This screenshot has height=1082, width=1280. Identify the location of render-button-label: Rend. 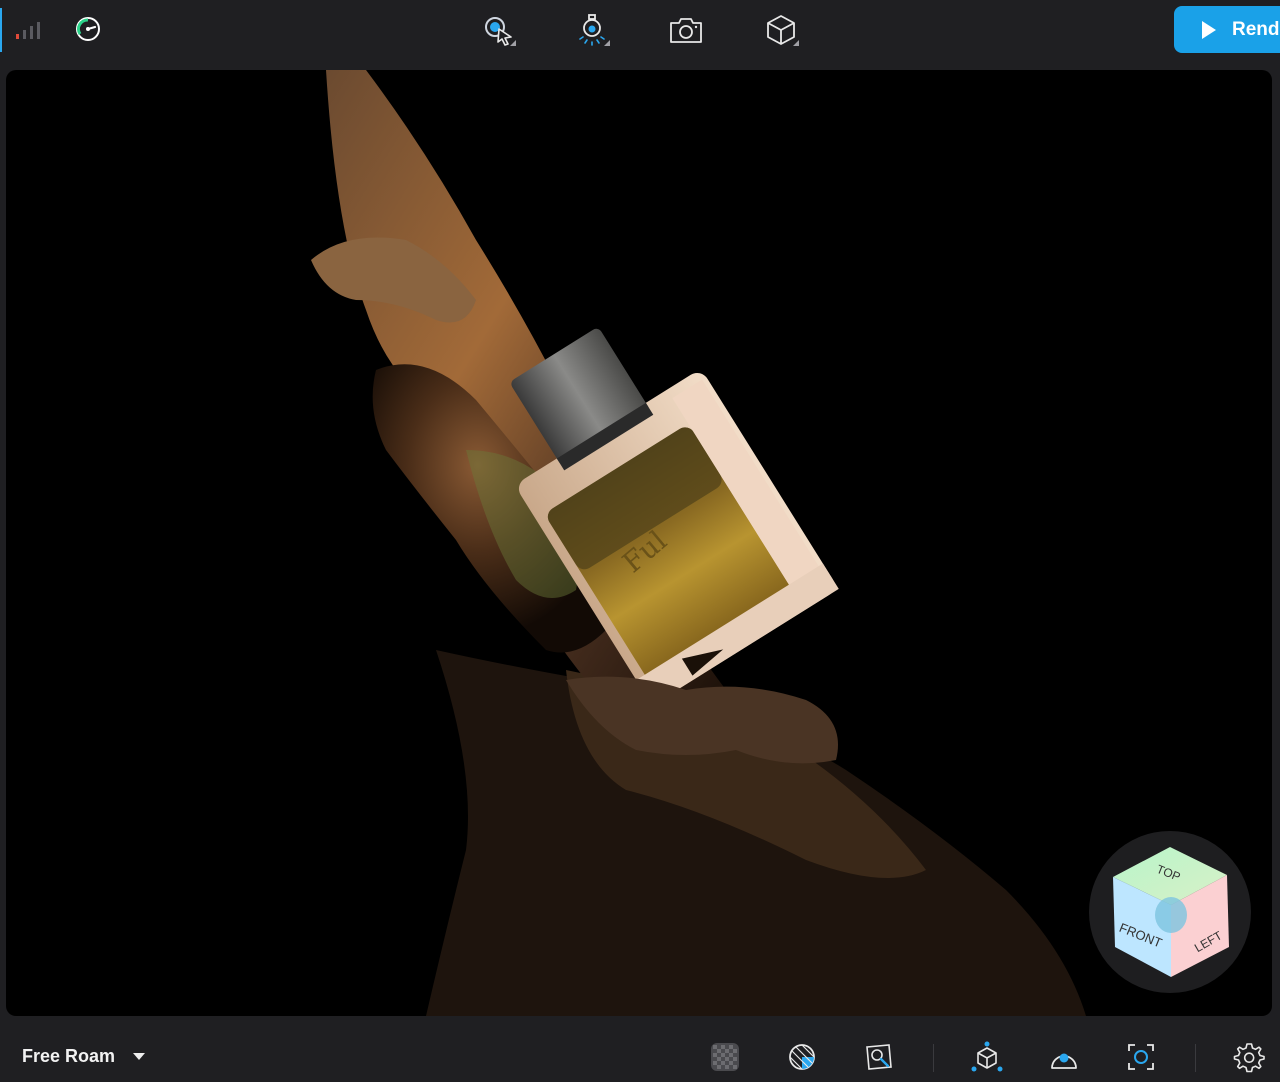
(1256, 29).